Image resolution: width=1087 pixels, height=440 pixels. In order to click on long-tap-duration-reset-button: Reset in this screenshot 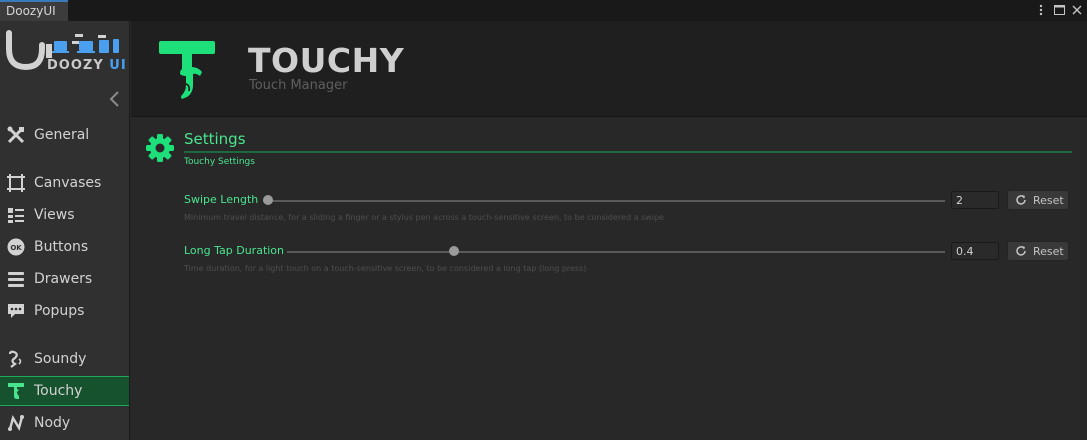, I will do `click(1038, 251)`.